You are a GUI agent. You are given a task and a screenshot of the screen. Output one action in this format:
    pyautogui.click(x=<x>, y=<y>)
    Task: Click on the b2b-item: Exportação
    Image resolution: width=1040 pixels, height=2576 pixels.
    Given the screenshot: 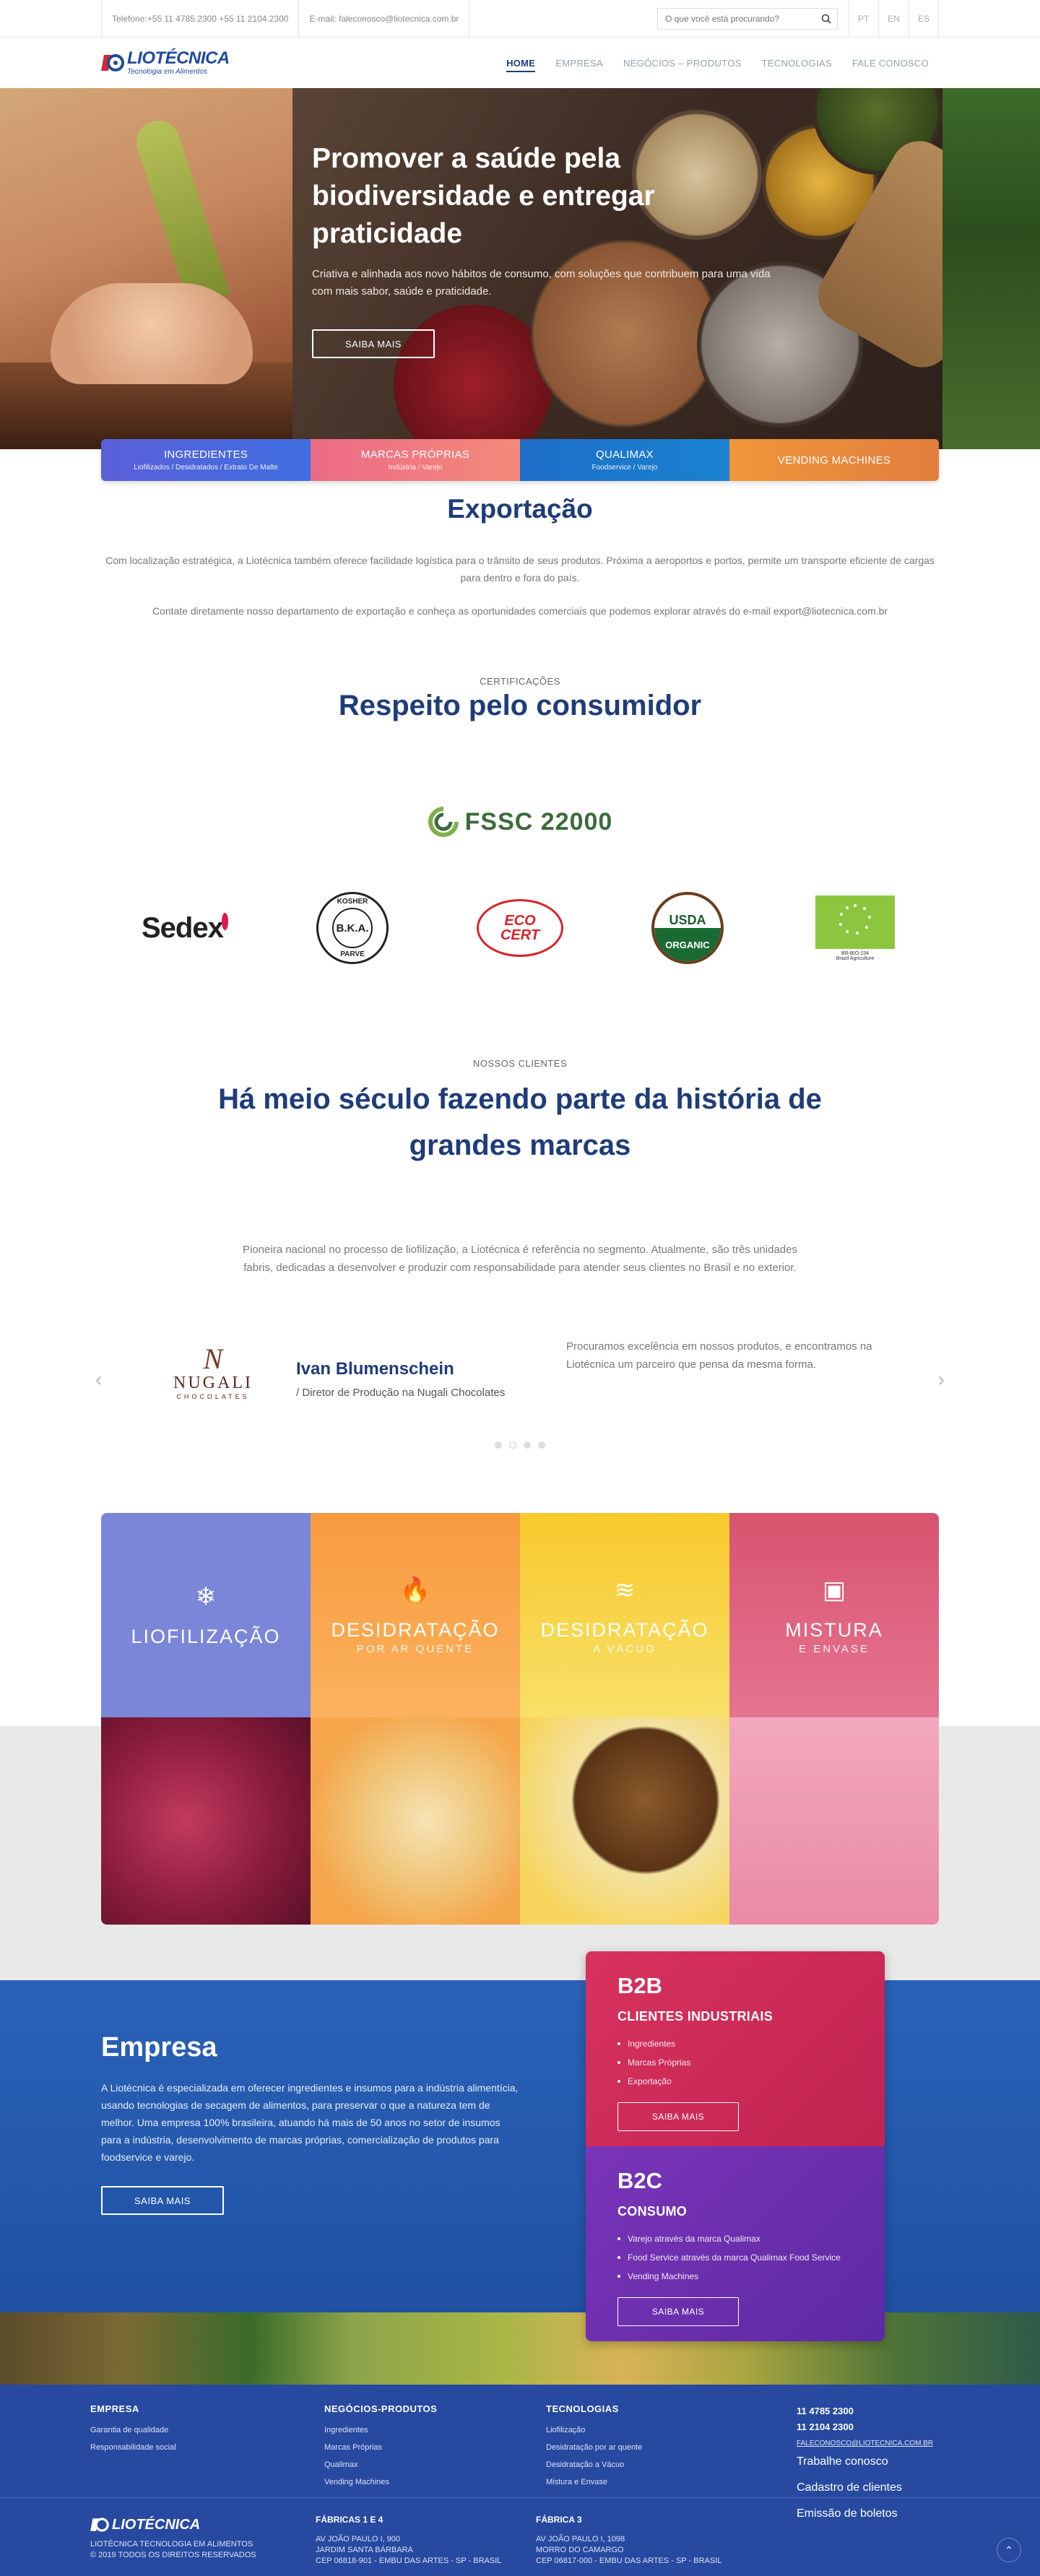 What is the action you would take?
    pyautogui.click(x=735, y=2081)
    